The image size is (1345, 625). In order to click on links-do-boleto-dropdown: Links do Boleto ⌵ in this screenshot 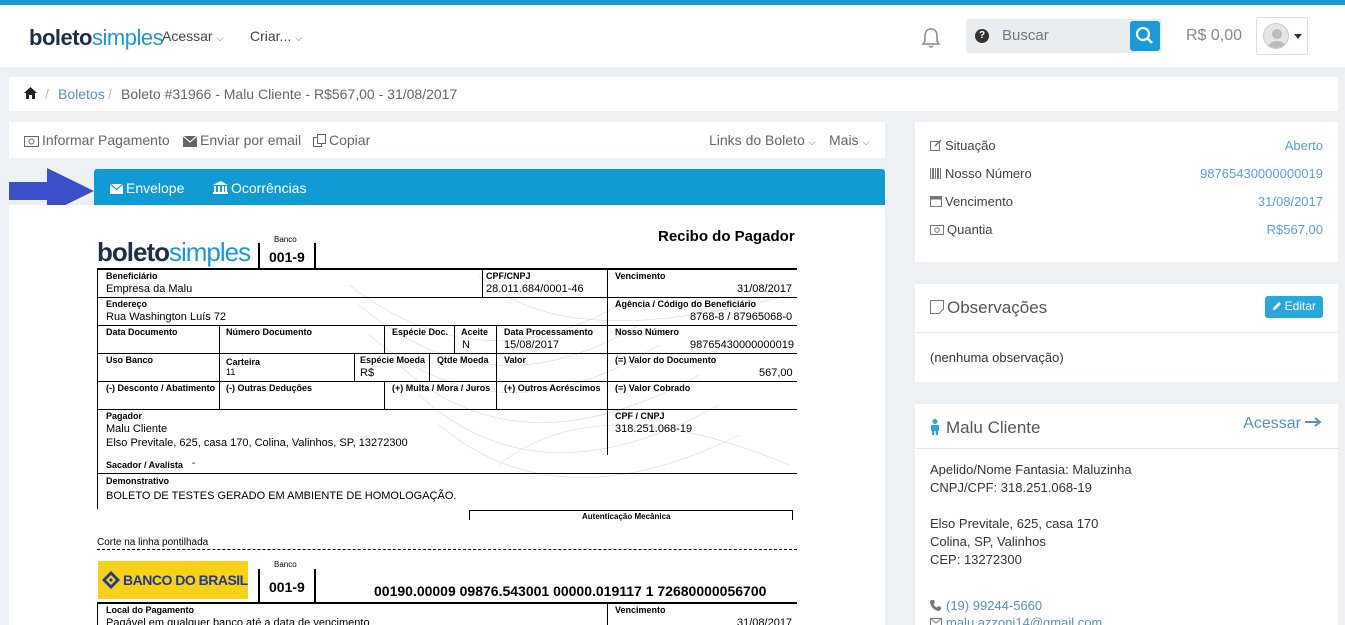, I will do `click(762, 140)`.